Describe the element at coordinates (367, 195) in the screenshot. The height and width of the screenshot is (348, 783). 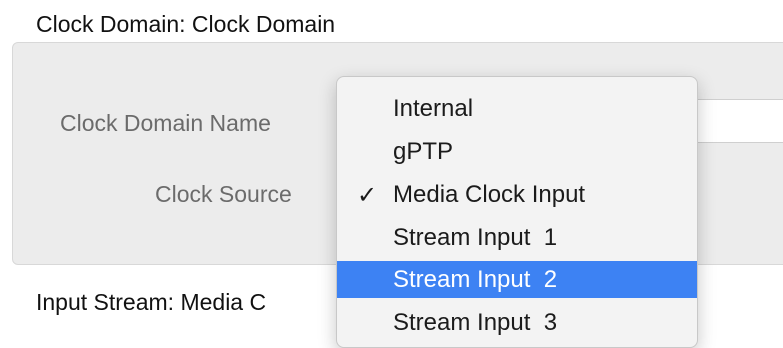
I see `checkmark-icon: ✓` at that location.